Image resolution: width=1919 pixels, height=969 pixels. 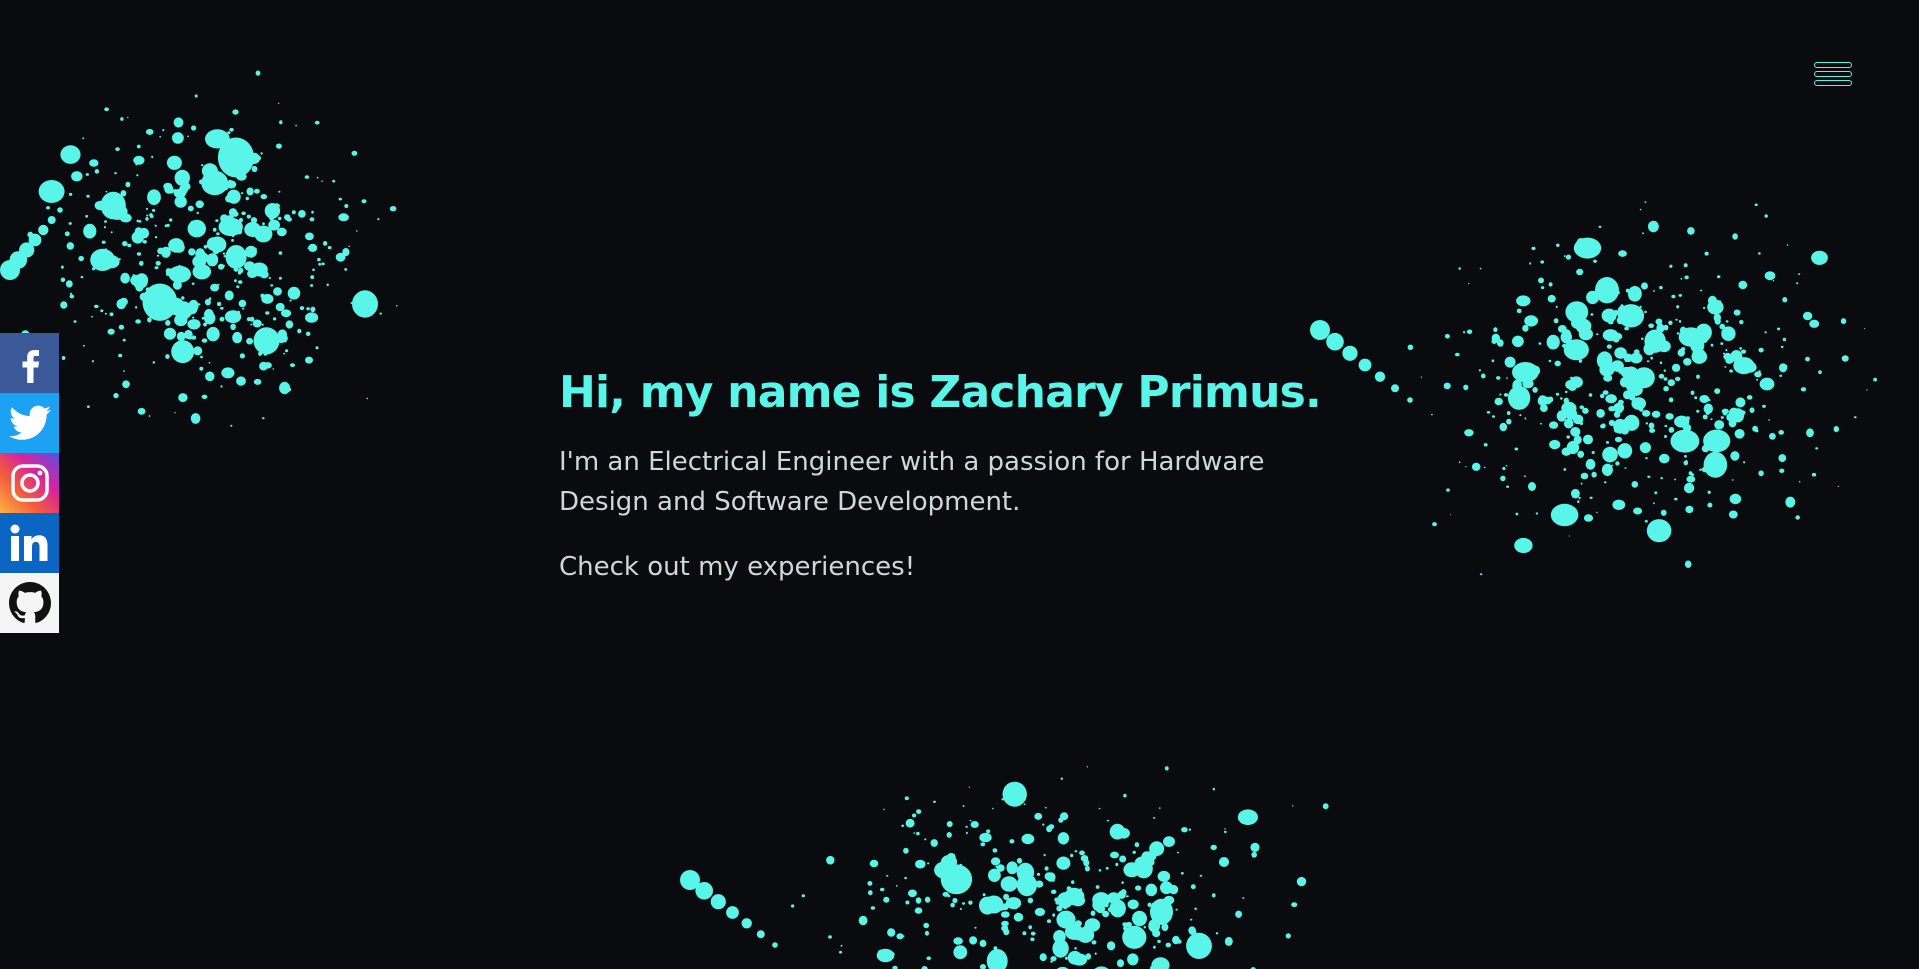 I want to click on twitter-icon, so click(x=29, y=422).